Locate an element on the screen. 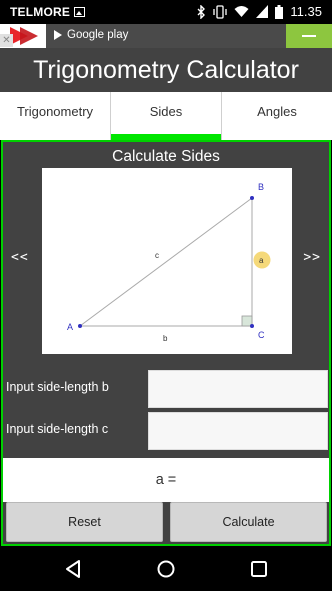 The height and width of the screenshot is (591, 332). tab-sides: Sides is located at coordinates (166, 116).